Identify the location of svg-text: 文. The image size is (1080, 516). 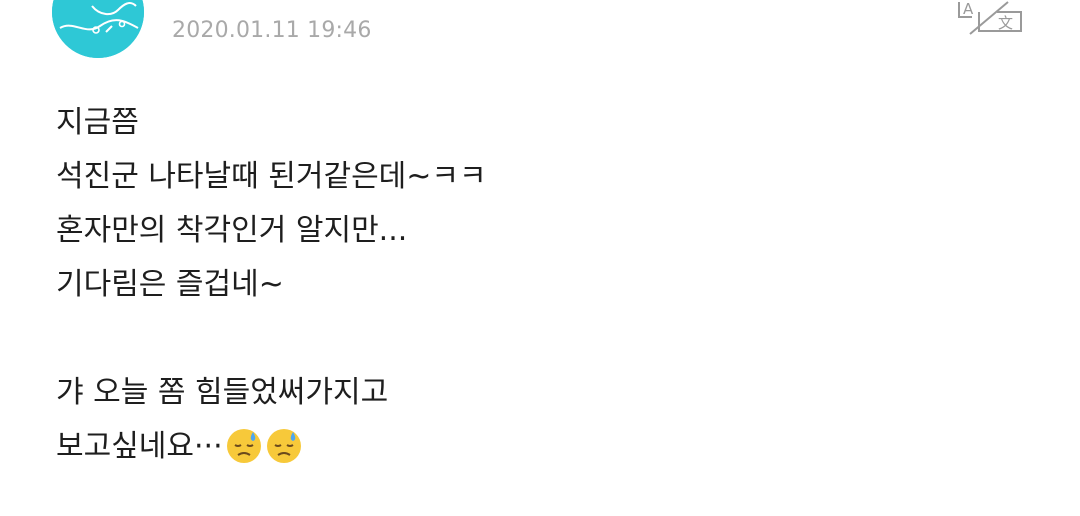
(1005, 23).